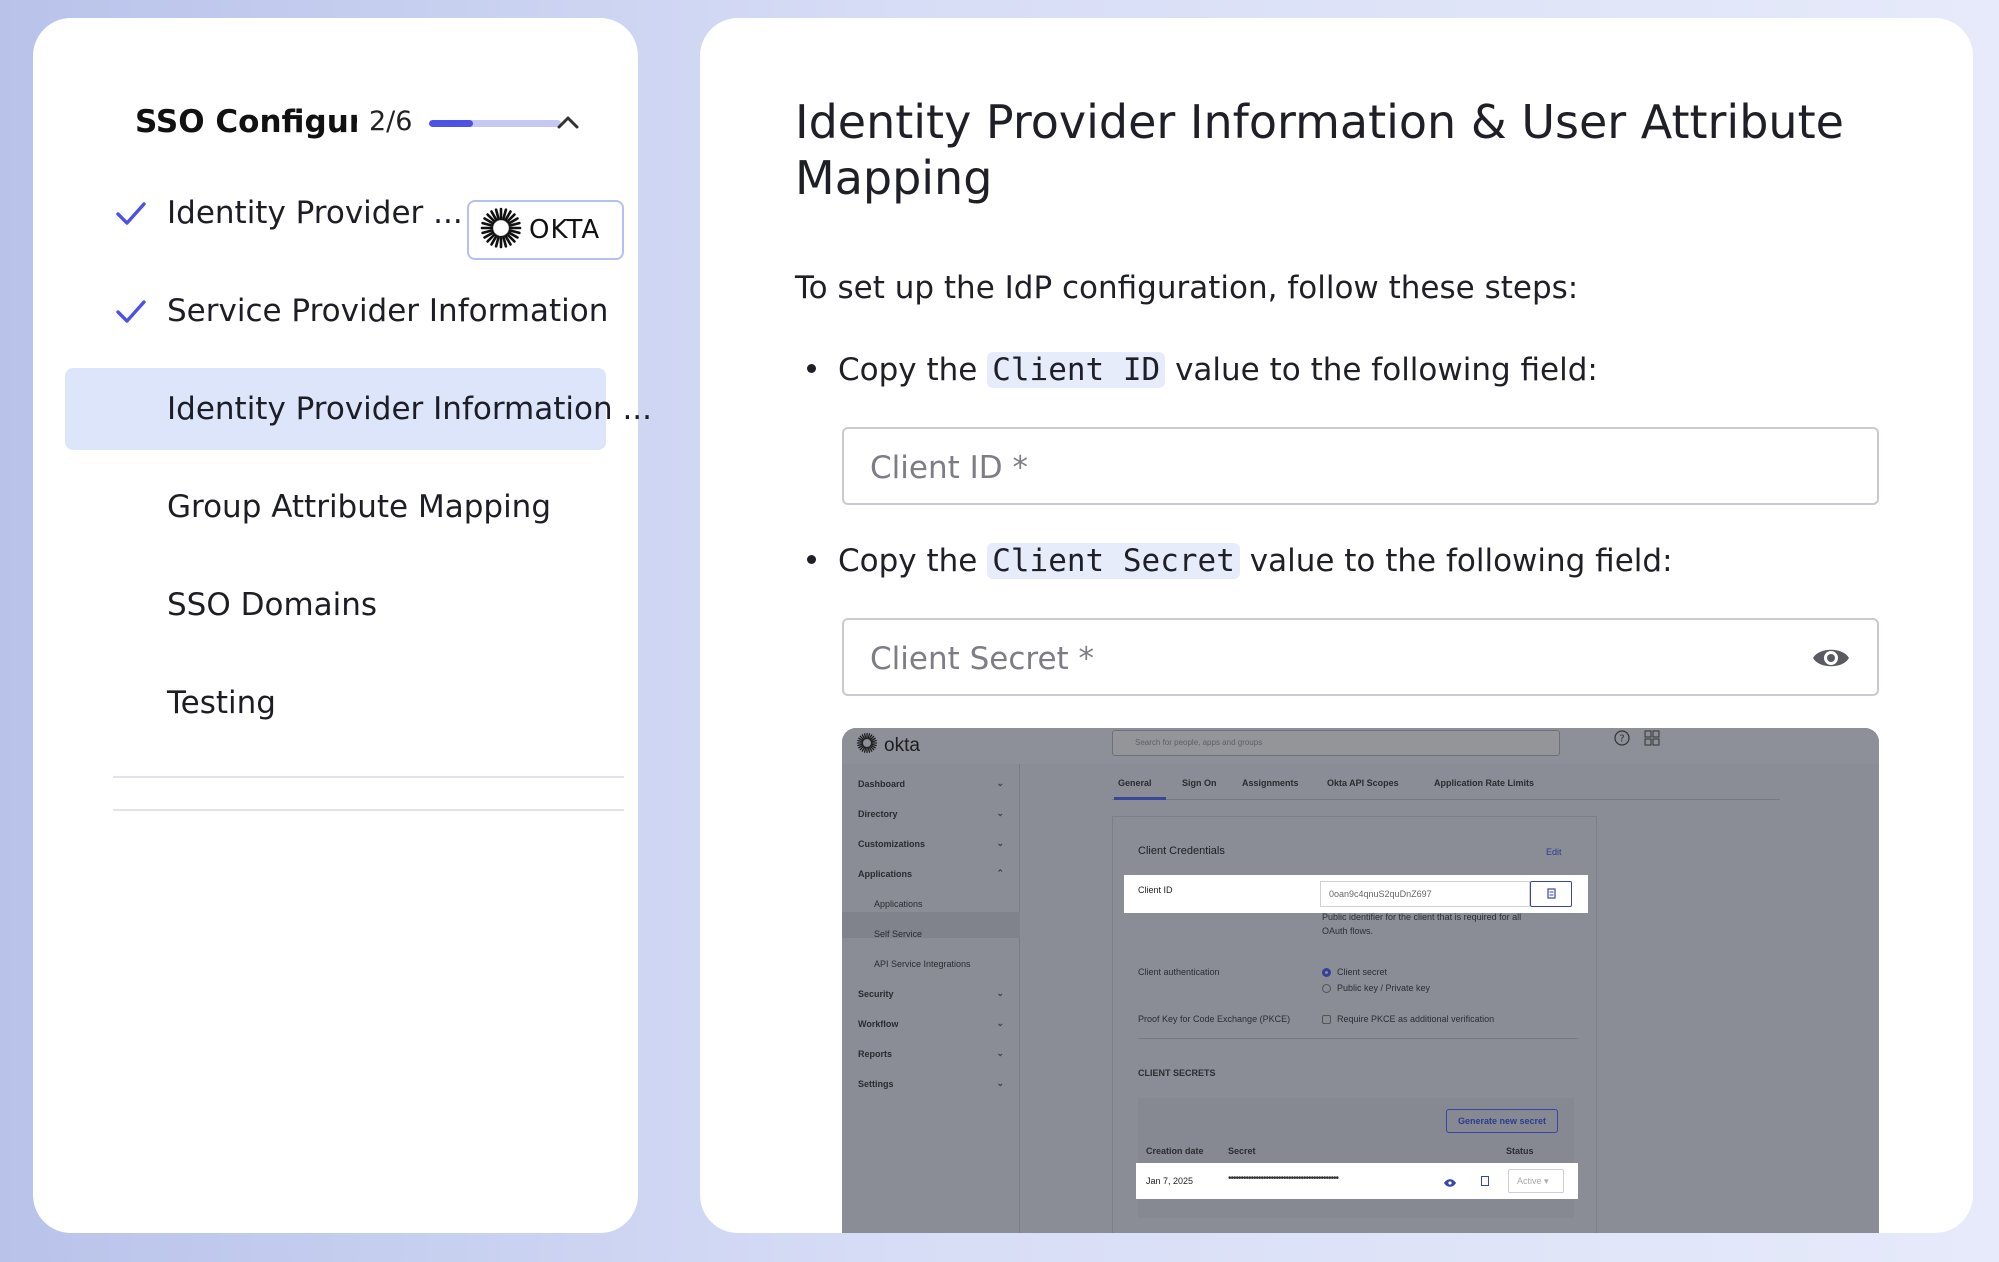 Image resolution: width=1999 pixels, height=1262 pixels. I want to click on okta-generate-secret-button: Generate new secret, so click(1502, 1121).